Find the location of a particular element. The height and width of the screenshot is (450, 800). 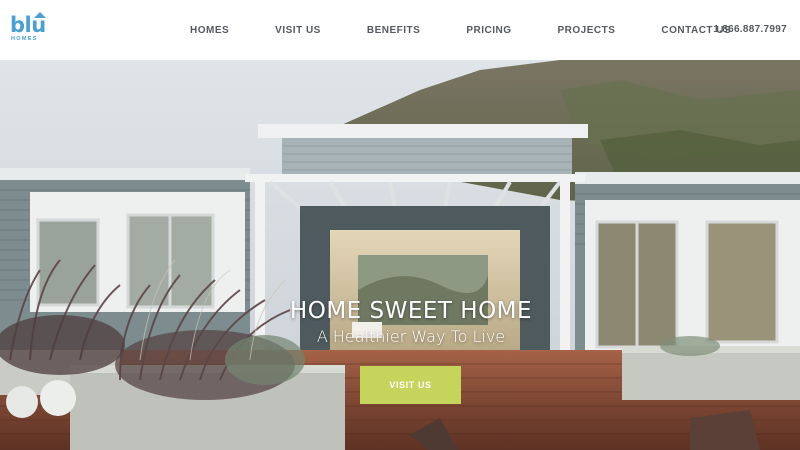

nav-benefits: BENEFITS is located at coordinates (393, 30).